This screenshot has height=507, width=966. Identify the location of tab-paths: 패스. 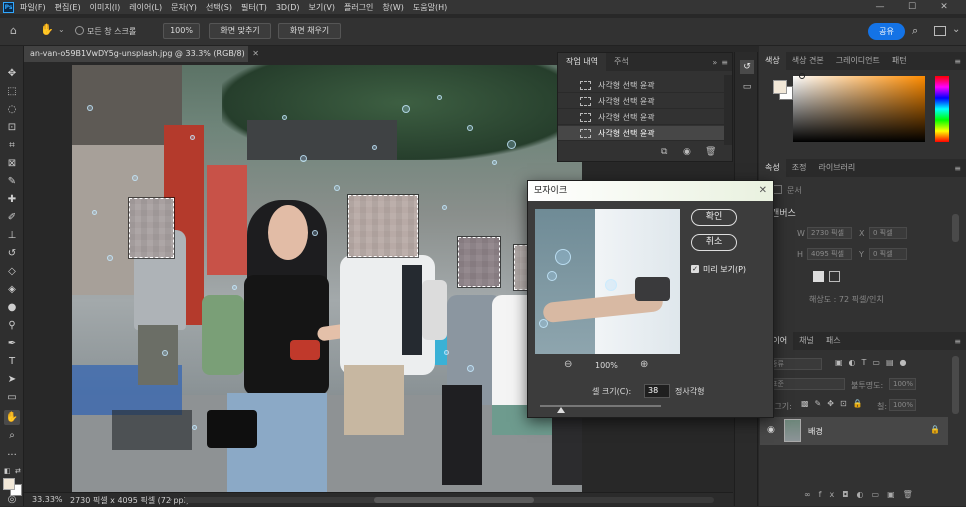
(833, 341).